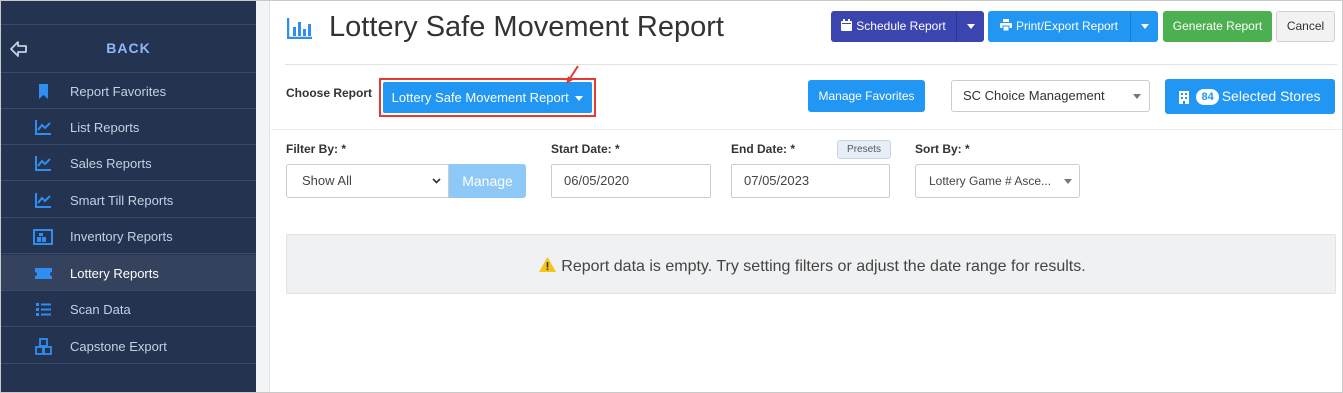 The image size is (1343, 393). I want to click on annotation-arrow-icon, so click(572, 74).